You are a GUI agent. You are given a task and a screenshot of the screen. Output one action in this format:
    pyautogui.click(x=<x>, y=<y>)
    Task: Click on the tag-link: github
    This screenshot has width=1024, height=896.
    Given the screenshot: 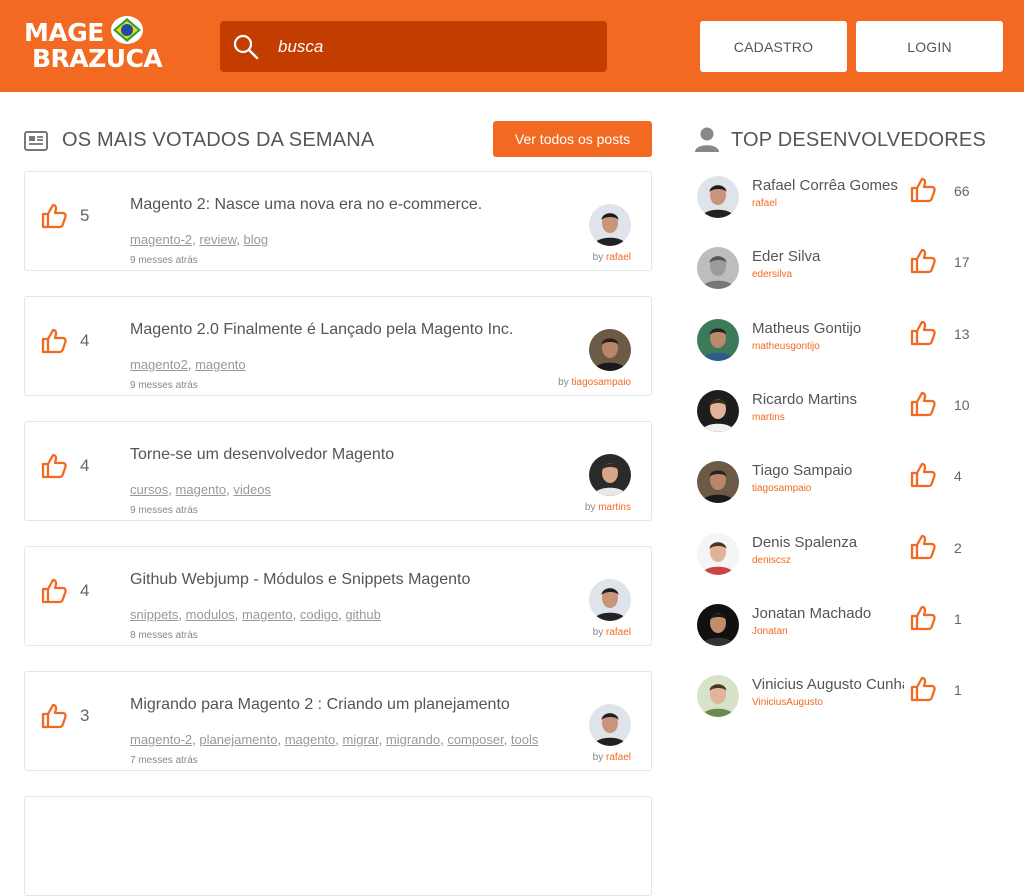 What is the action you would take?
    pyautogui.click(x=362, y=614)
    